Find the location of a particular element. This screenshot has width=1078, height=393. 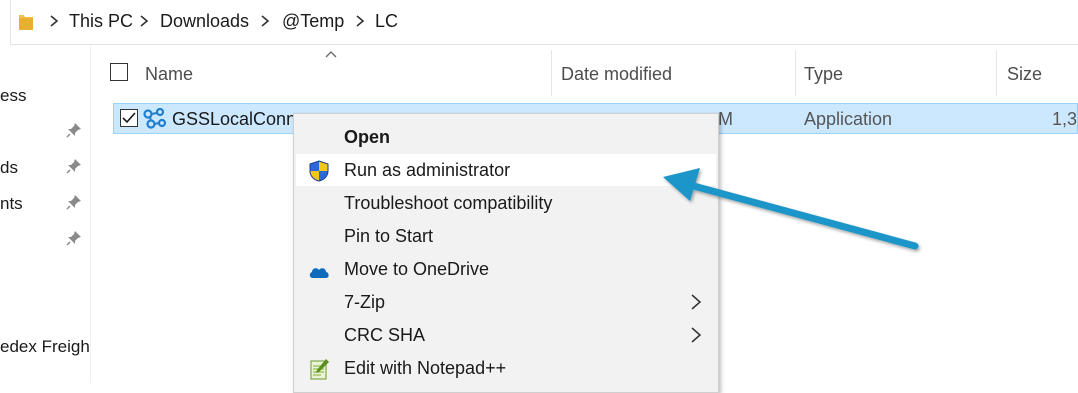

menu-item-move-to-onedrive: Move to OneDrive is located at coordinates (506, 269).